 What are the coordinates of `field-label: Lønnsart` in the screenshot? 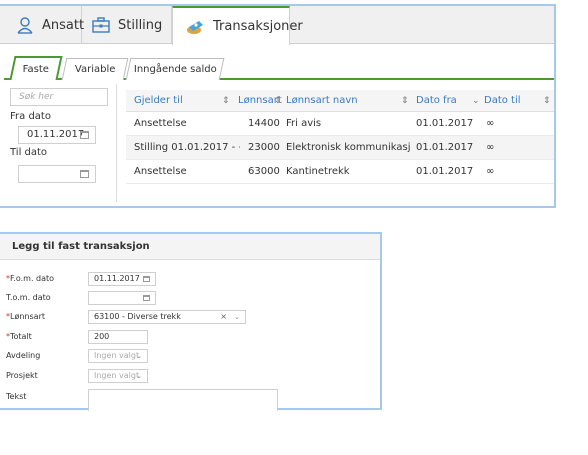 It's located at (27, 316).